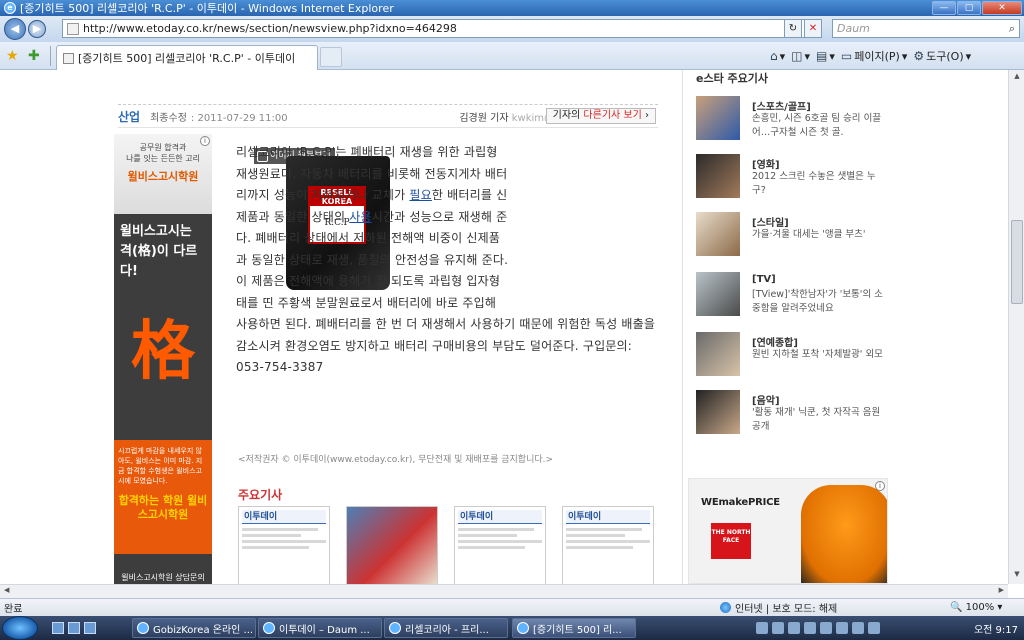  Describe the element at coordinates (612, 115) in the screenshot. I see `more-button-red: 다른기사 보기` at that location.